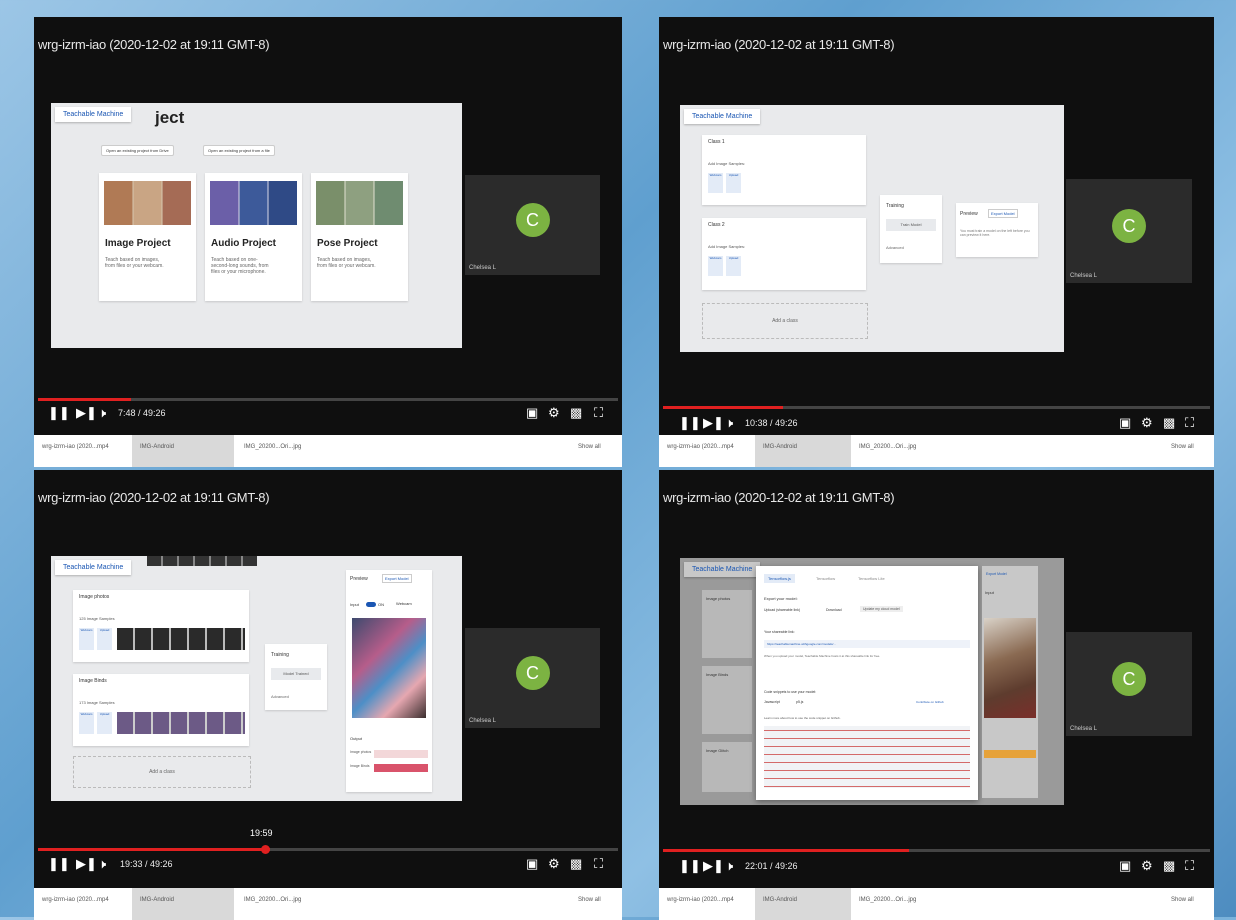 The height and width of the screenshot is (920, 1236). What do you see at coordinates (881, 609) in the screenshot?
I see `upload-model-button: Update my cloud model` at bounding box center [881, 609].